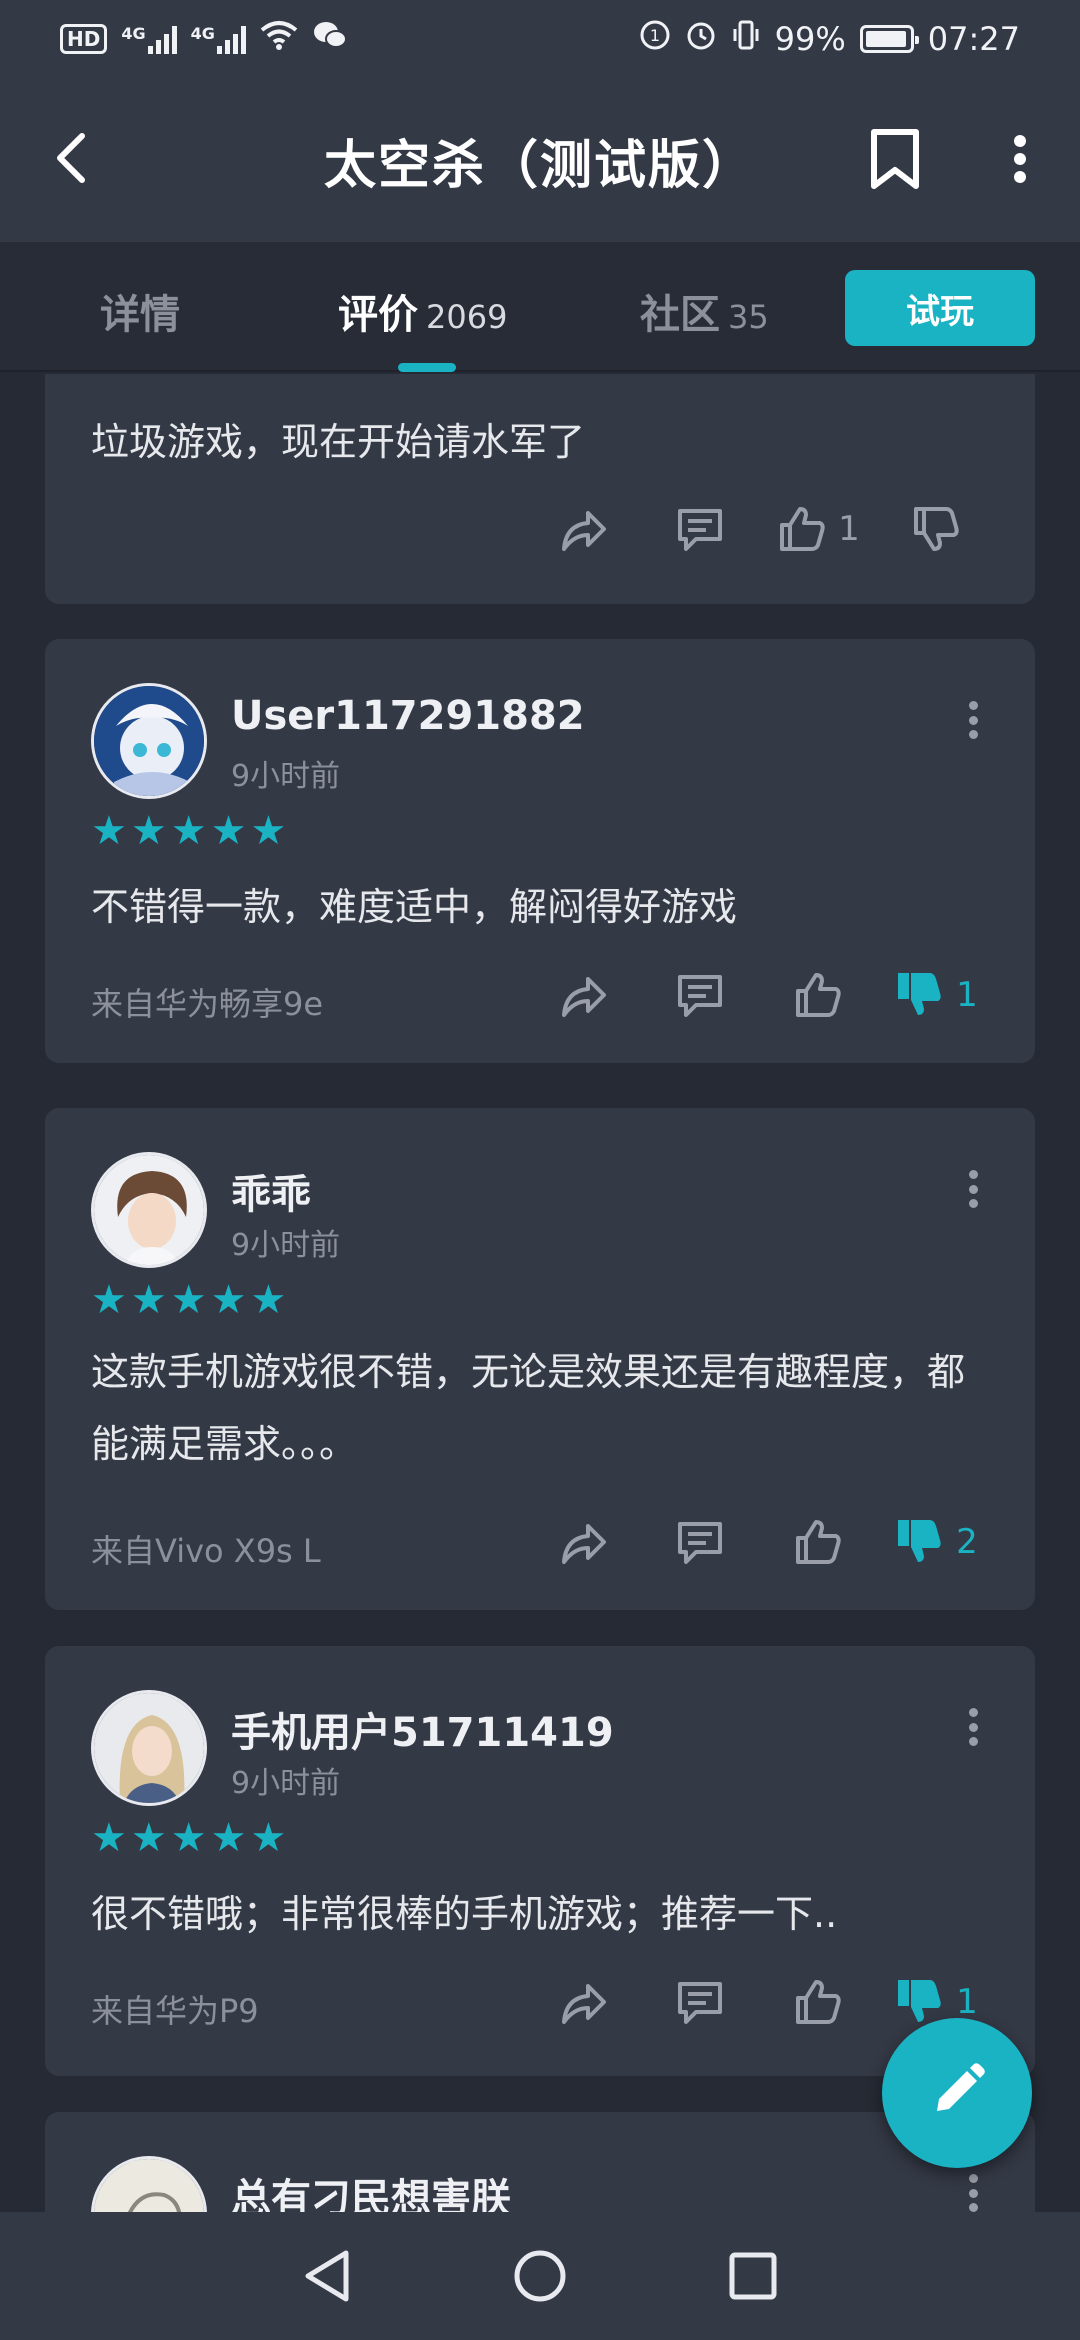 This screenshot has width=1080, height=2340. I want to click on review-actions: 2, so click(759, 1542).